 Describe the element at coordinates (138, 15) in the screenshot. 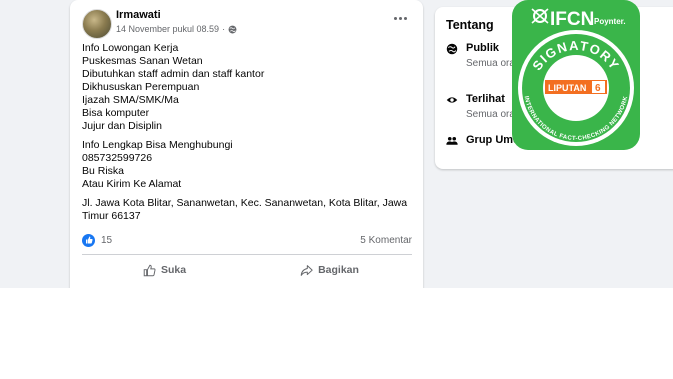

I see `post-author: Irmawati` at that location.